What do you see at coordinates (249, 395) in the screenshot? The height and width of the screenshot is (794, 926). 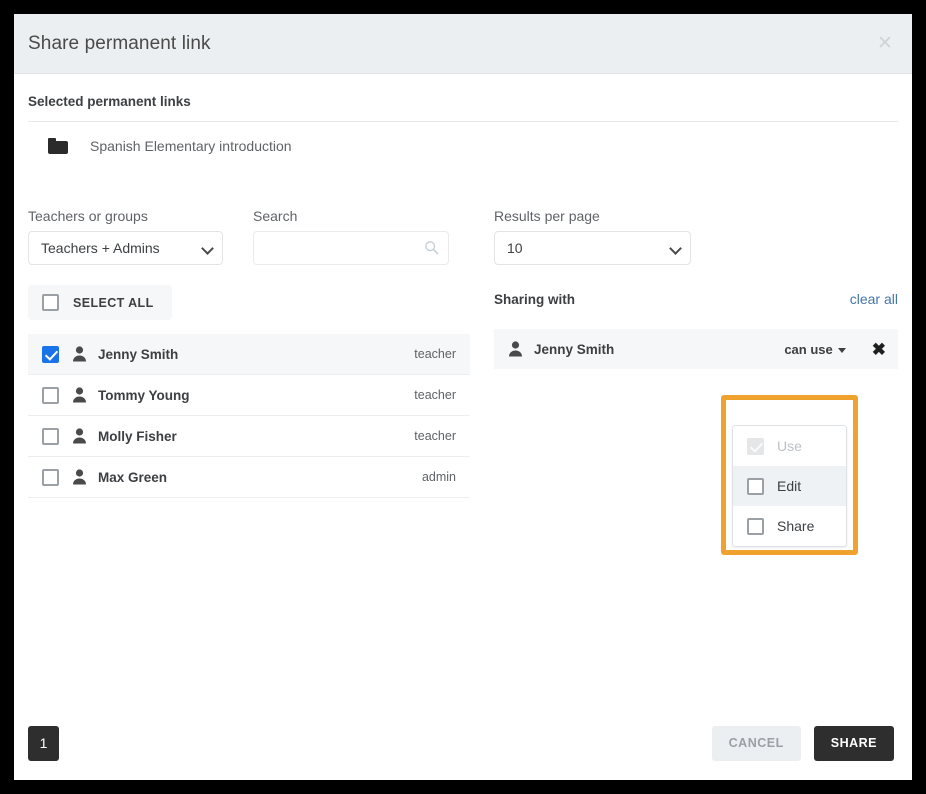 I see `table-row: Tommy Young teacher` at bounding box center [249, 395].